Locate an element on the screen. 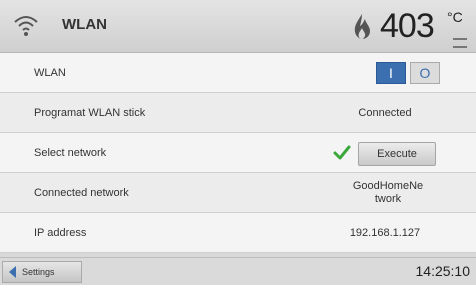 The height and width of the screenshot is (285, 476). list-item-select-network: Select network Execute is located at coordinates (238, 153).